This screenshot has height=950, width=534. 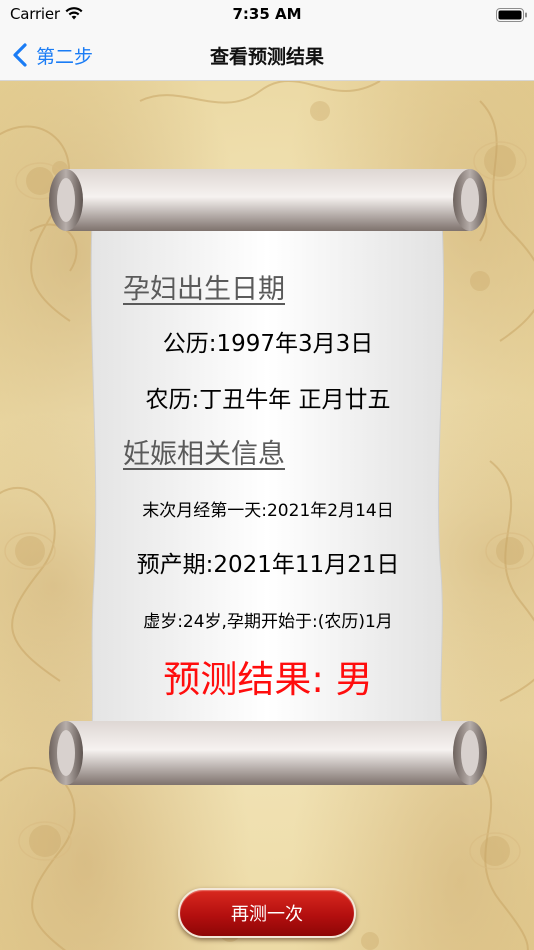 I want to click on retry-button: 再测一次, so click(x=267, y=913).